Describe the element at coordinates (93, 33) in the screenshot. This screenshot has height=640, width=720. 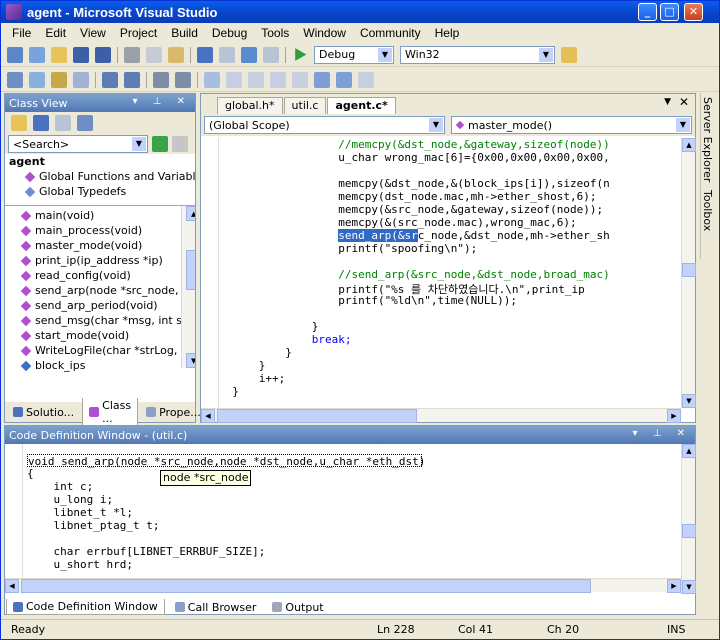
I see `menu-view: View` at that location.